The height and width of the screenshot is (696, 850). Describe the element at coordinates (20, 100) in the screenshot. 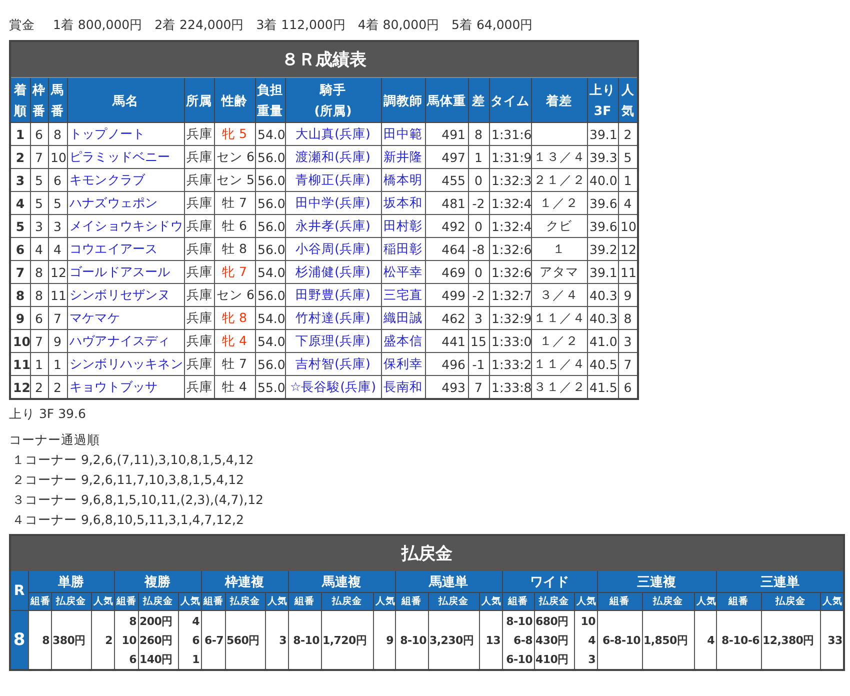

I see `column-header: 着順` at that location.